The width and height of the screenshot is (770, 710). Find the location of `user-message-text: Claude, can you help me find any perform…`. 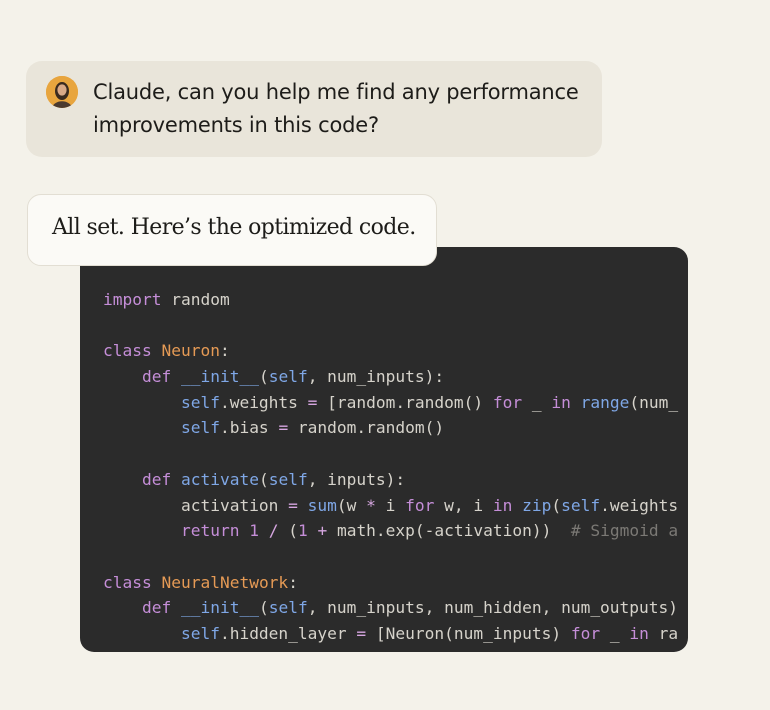

user-message-text: Claude, can you help me find any perform… is located at coordinates (336, 108).